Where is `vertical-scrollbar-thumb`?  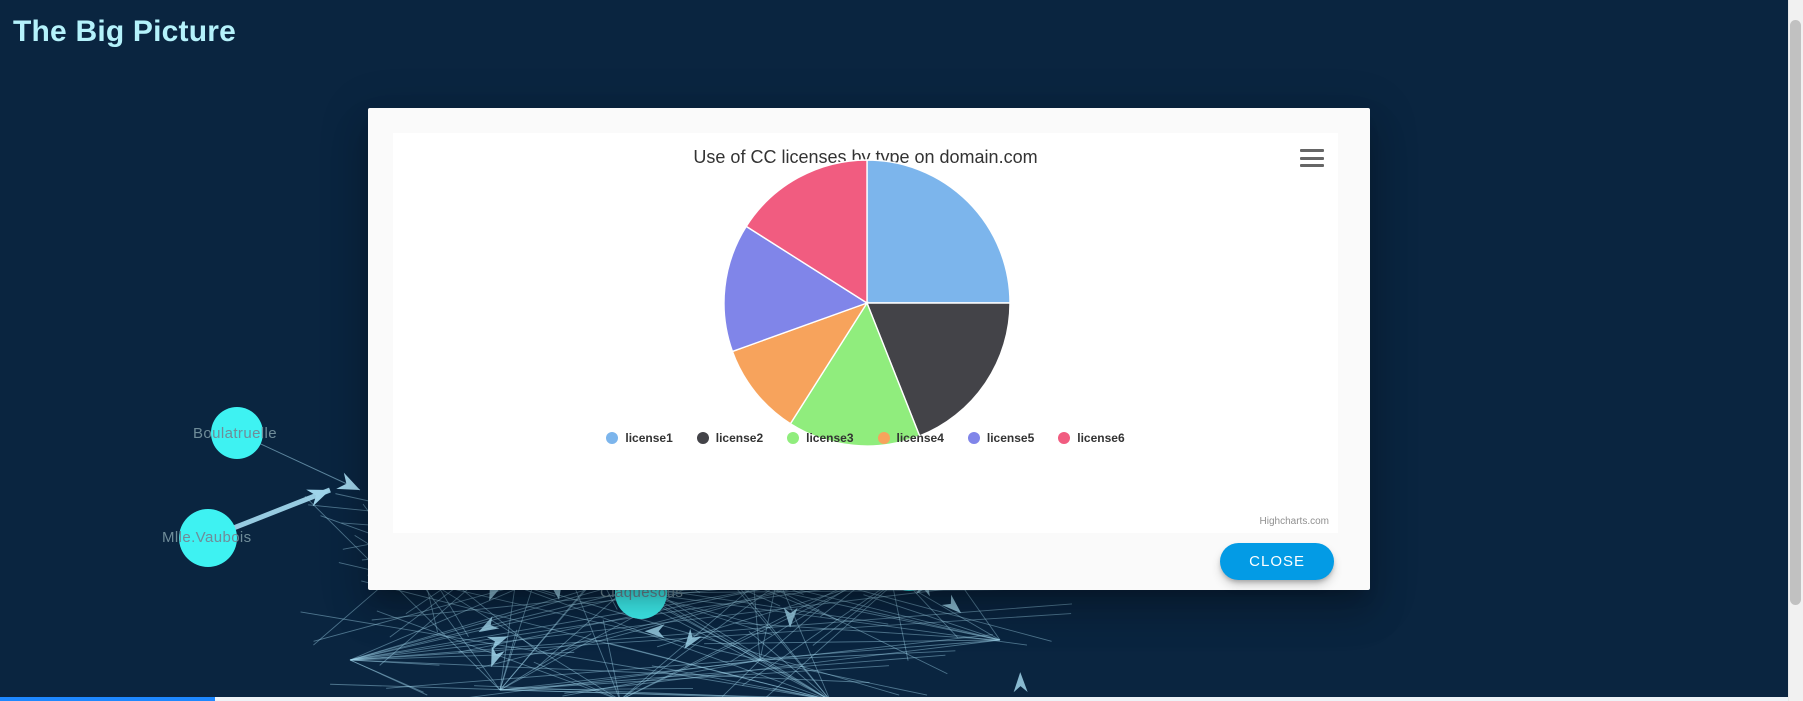
vertical-scrollbar-thumb is located at coordinates (1795, 312).